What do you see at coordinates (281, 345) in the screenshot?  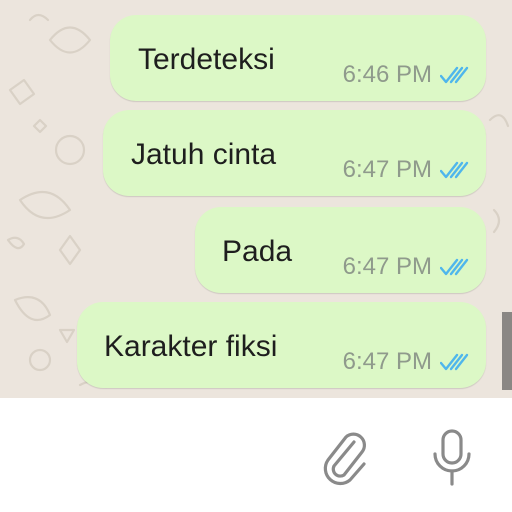 I see `outgoing-message-bubble: Karakter fiksi 6:47 PM` at bounding box center [281, 345].